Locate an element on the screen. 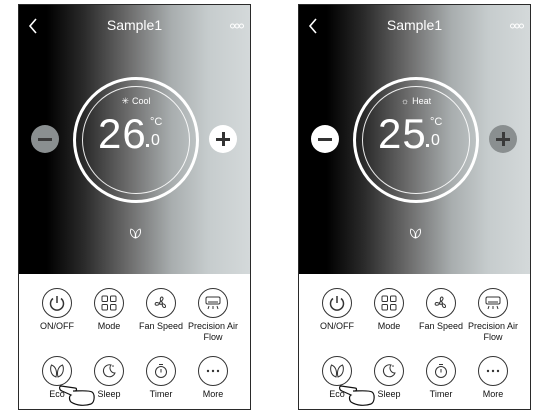 This screenshot has width=535, height=413. mode-indicator: ☼ Heat is located at coordinates (416, 101).